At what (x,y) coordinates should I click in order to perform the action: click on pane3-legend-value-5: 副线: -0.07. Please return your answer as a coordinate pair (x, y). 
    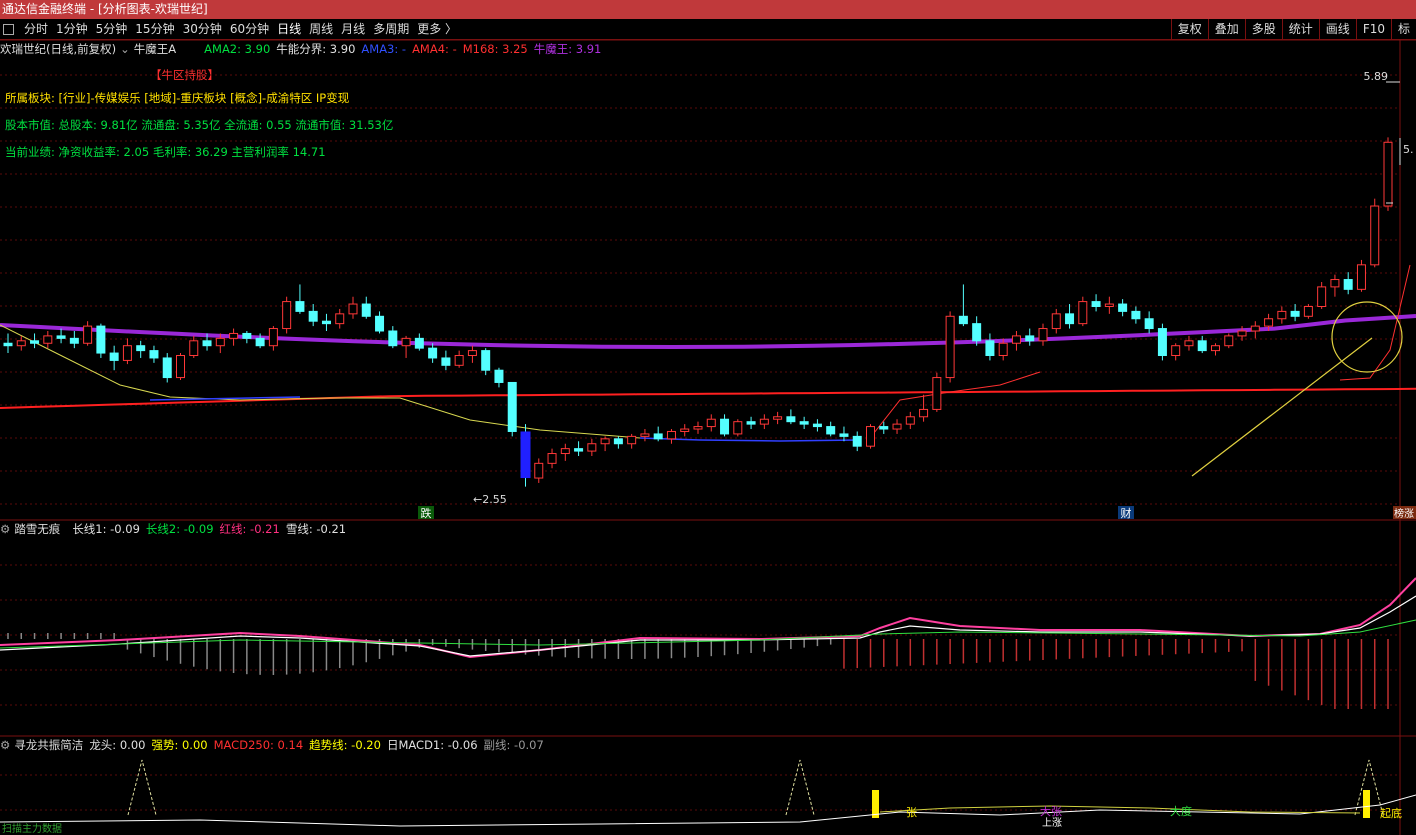
    Looking at the image, I should click on (513, 745).